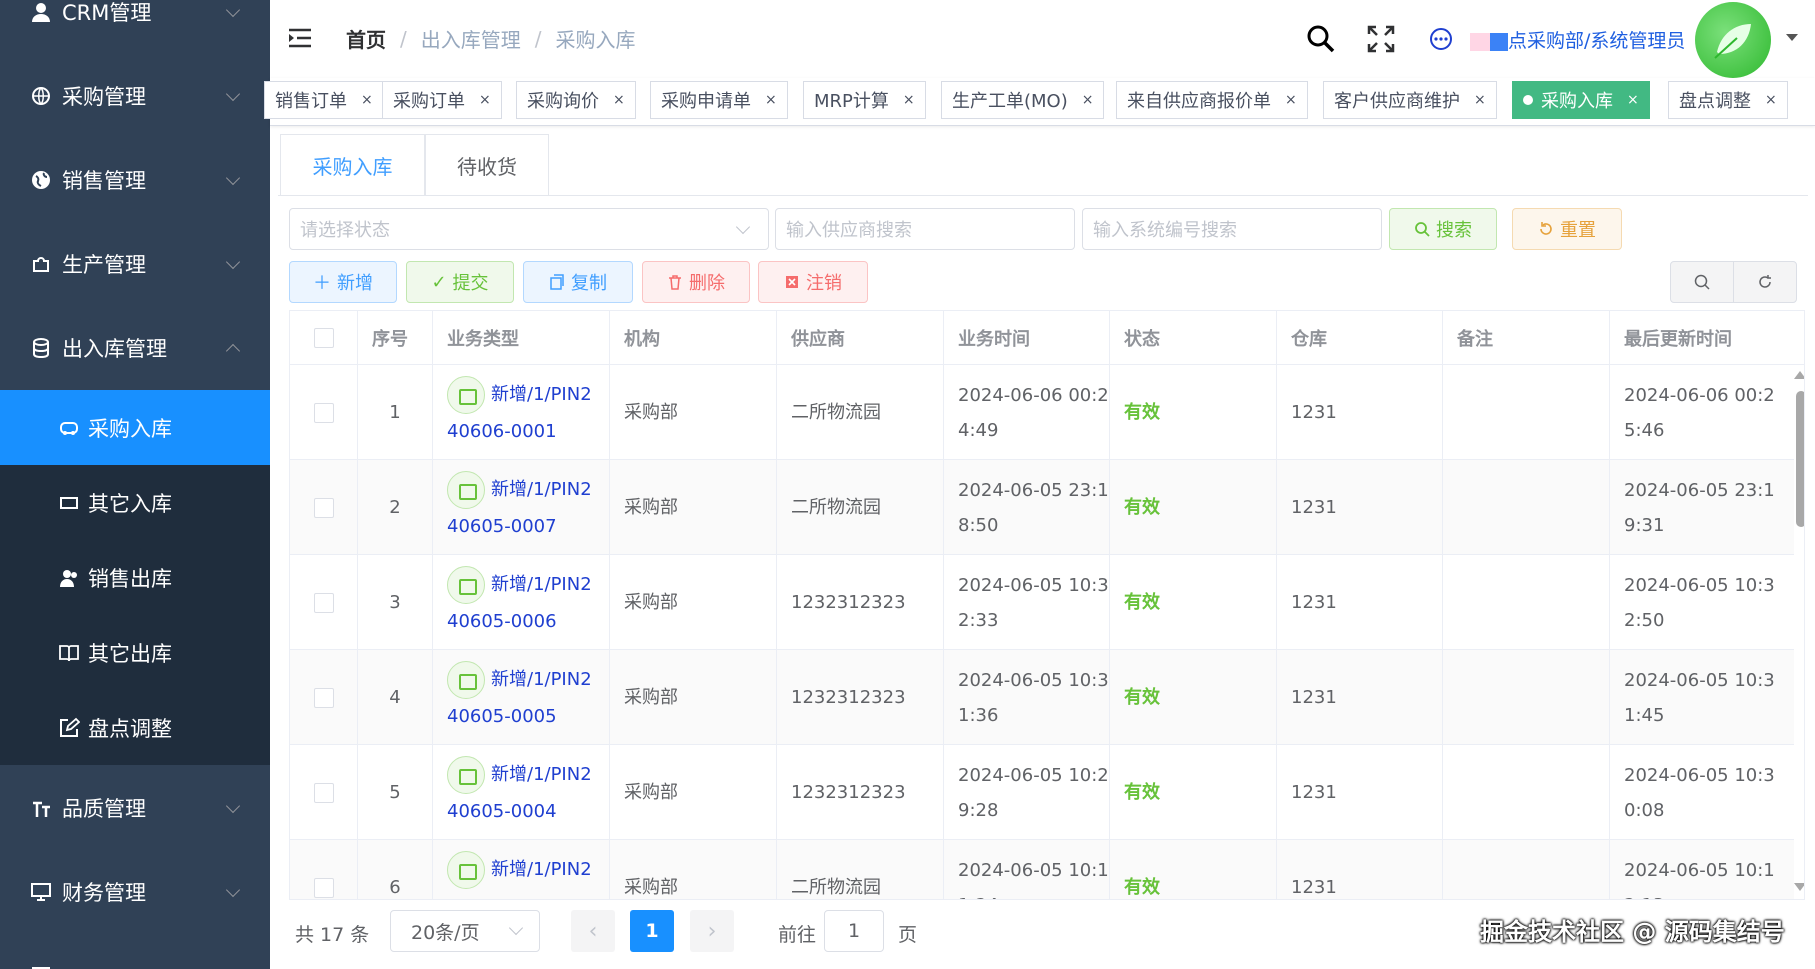 The image size is (1815, 969). What do you see at coordinates (1799, 887) in the screenshot?
I see `scroll-down-arrow` at bounding box center [1799, 887].